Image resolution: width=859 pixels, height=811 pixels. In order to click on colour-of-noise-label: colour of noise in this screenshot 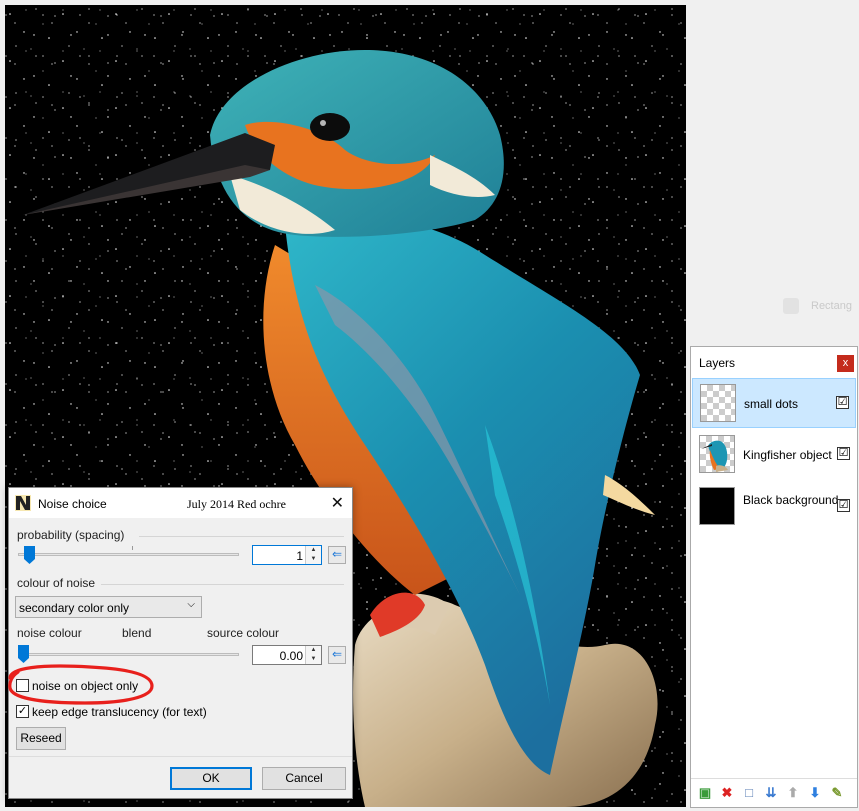, I will do `click(56, 583)`.